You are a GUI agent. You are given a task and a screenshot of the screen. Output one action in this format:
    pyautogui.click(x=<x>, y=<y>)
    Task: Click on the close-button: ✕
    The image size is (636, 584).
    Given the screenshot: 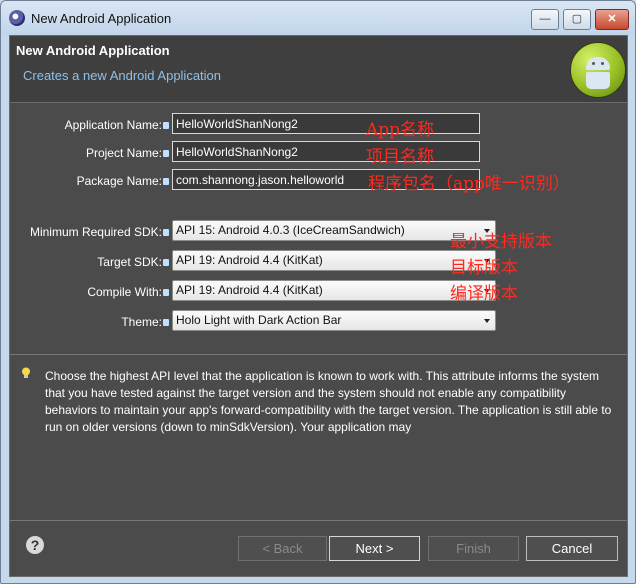 What is the action you would take?
    pyautogui.click(x=612, y=19)
    